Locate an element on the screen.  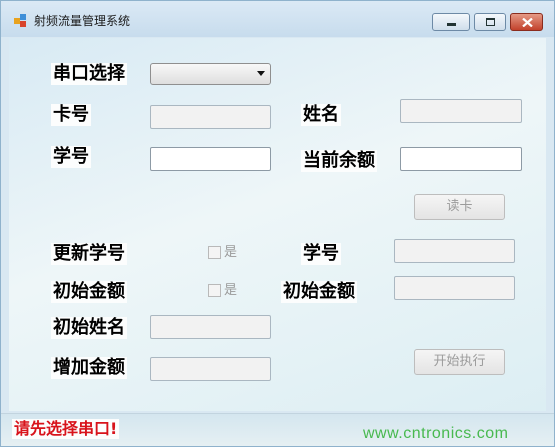
port-select is located at coordinates (210, 74).